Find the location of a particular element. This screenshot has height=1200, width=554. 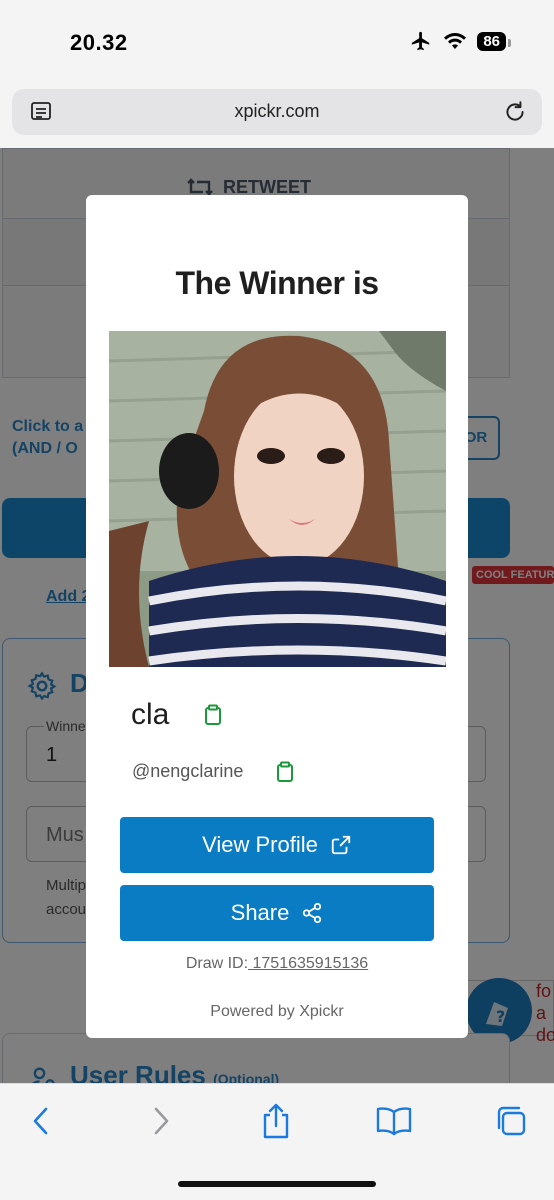

view-profile-label: View Profile is located at coordinates (260, 844).